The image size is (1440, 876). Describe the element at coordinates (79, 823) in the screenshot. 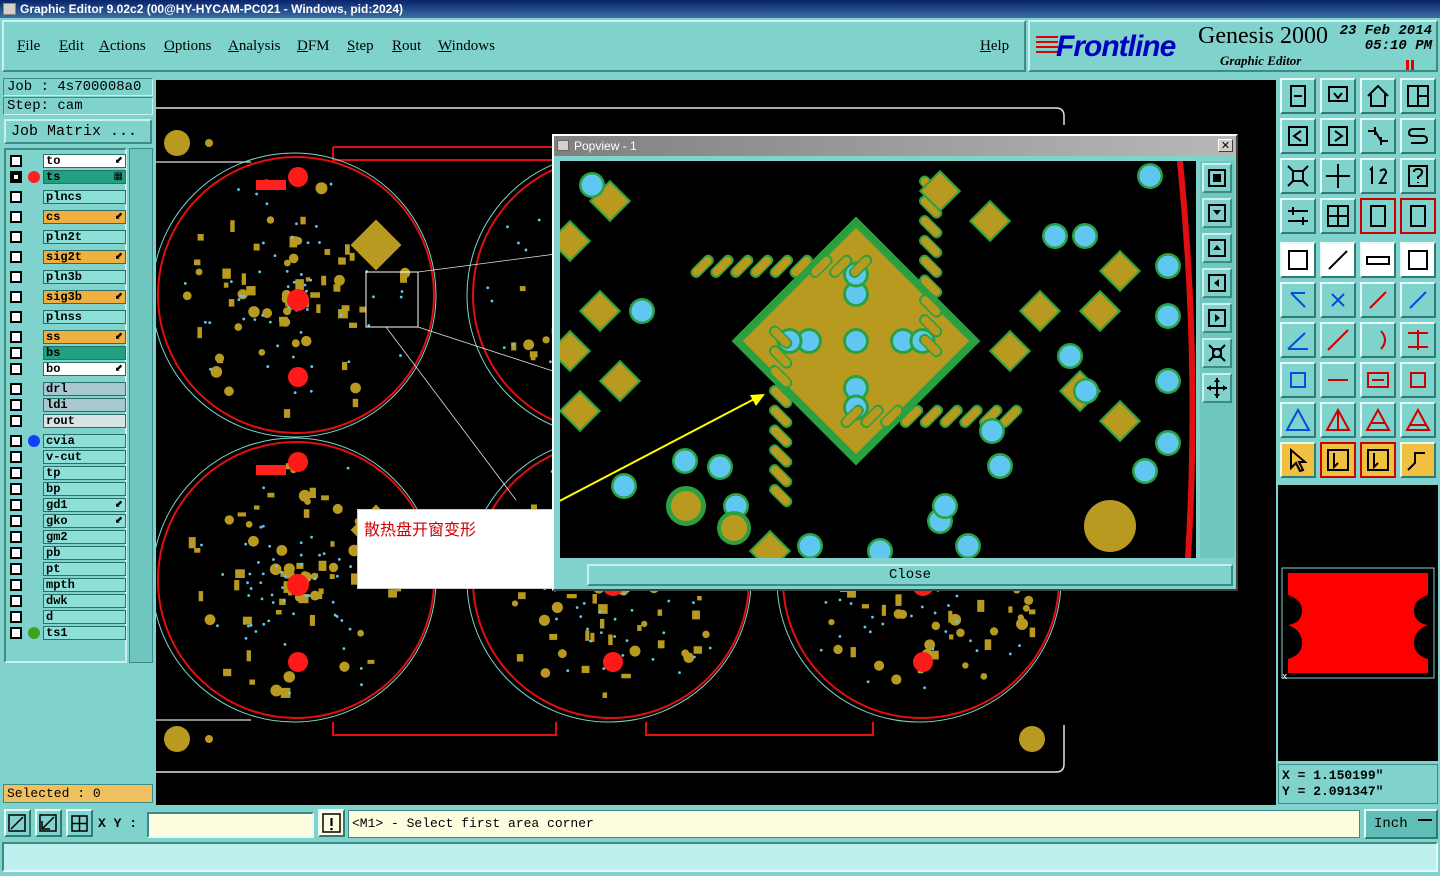

I see `grid-mode-icon` at that location.